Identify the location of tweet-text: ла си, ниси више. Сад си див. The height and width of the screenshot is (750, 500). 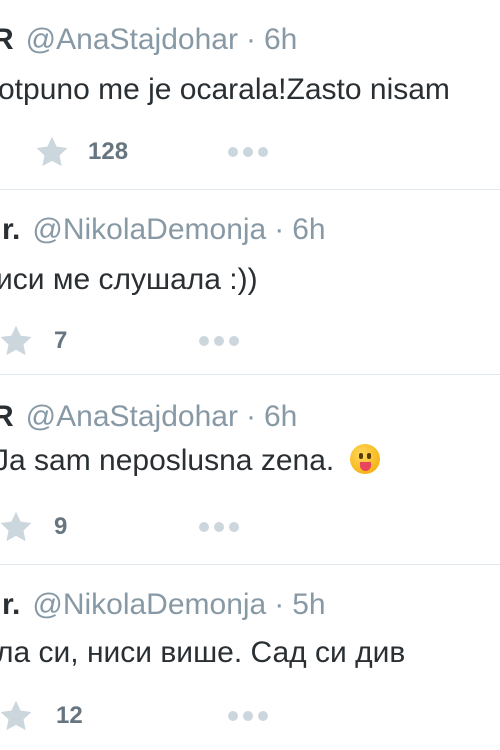
(203, 652).